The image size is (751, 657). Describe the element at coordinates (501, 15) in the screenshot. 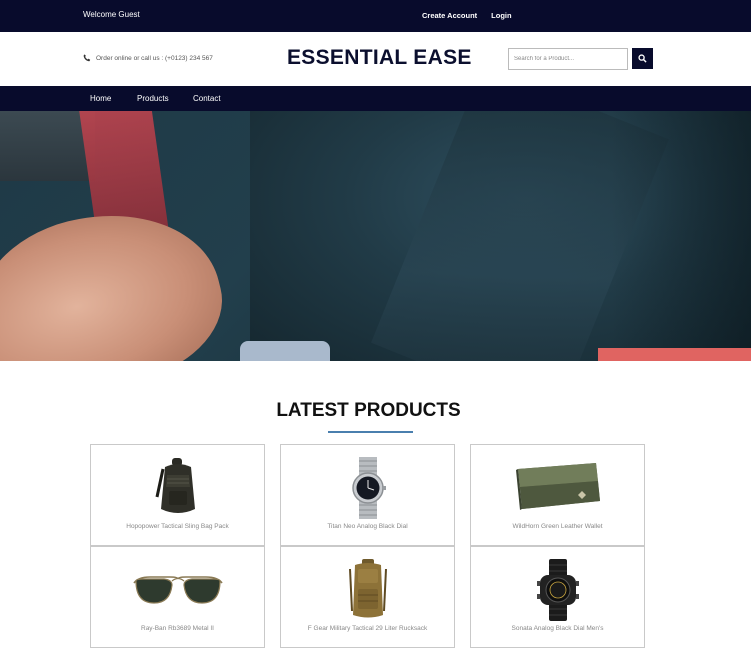

I see `login-link: Login` at that location.